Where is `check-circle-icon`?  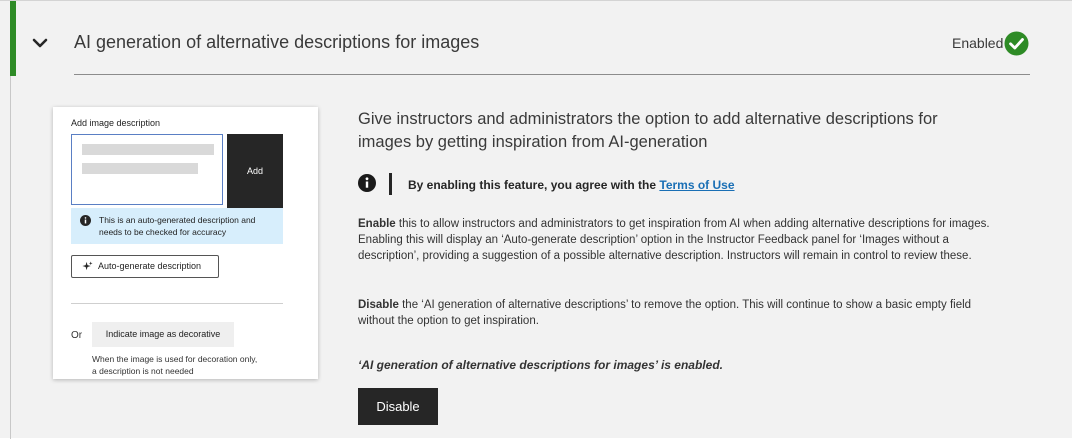
check-circle-icon is located at coordinates (1016, 43).